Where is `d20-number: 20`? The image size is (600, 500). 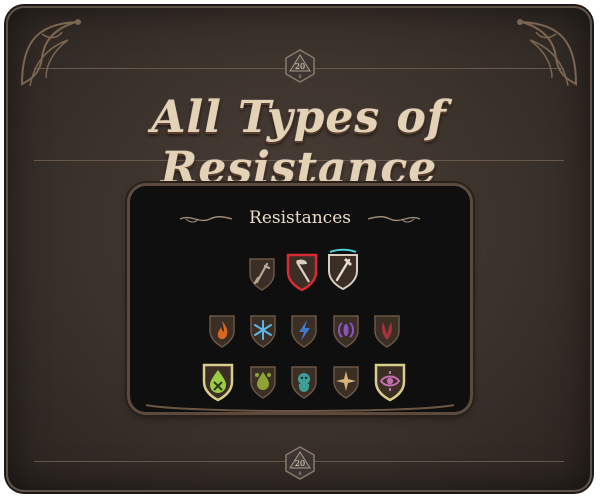 d20-number: 20 is located at coordinates (300, 66).